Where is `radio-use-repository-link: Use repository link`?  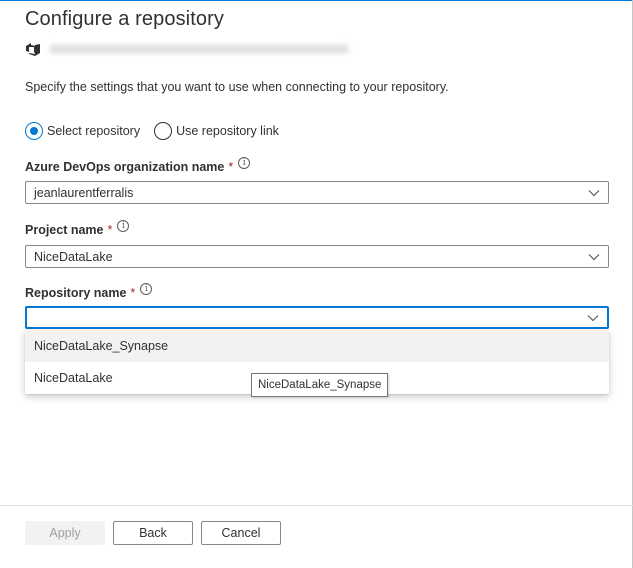 radio-use-repository-link: Use repository link is located at coordinates (216, 131).